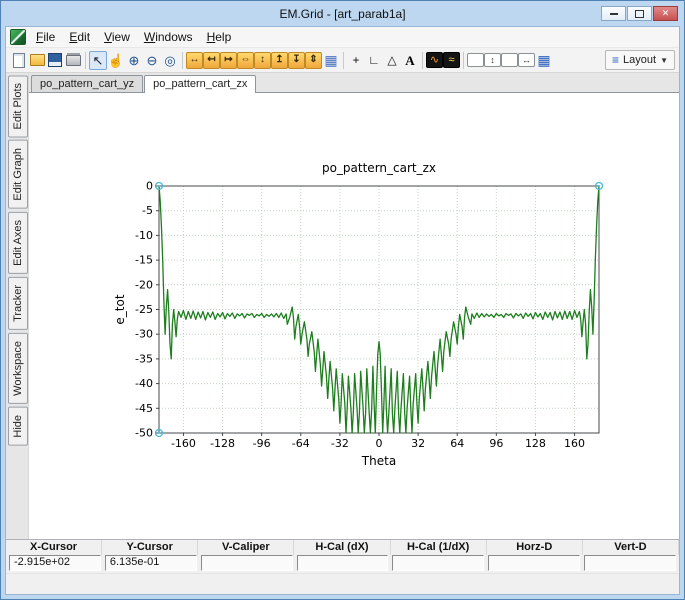 This screenshot has width=685, height=600. I want to click on restore-icon, so click(640, 12).